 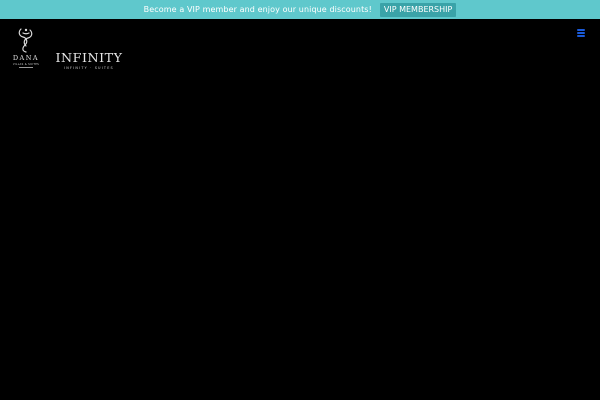 I want to click on vip-membership-button: VIP MEMBERSHIP, so click(x=418, y=9).